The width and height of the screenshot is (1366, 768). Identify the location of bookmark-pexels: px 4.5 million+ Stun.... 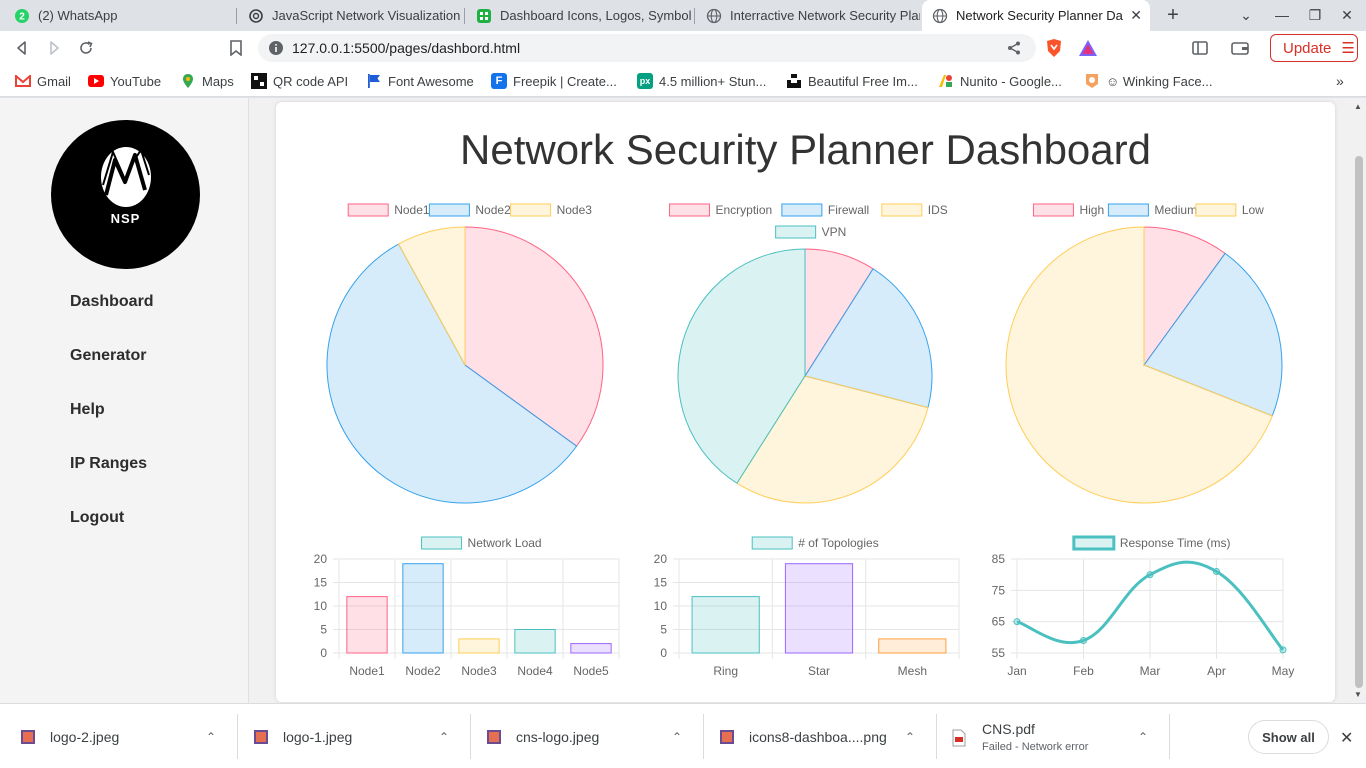
(701, 81).